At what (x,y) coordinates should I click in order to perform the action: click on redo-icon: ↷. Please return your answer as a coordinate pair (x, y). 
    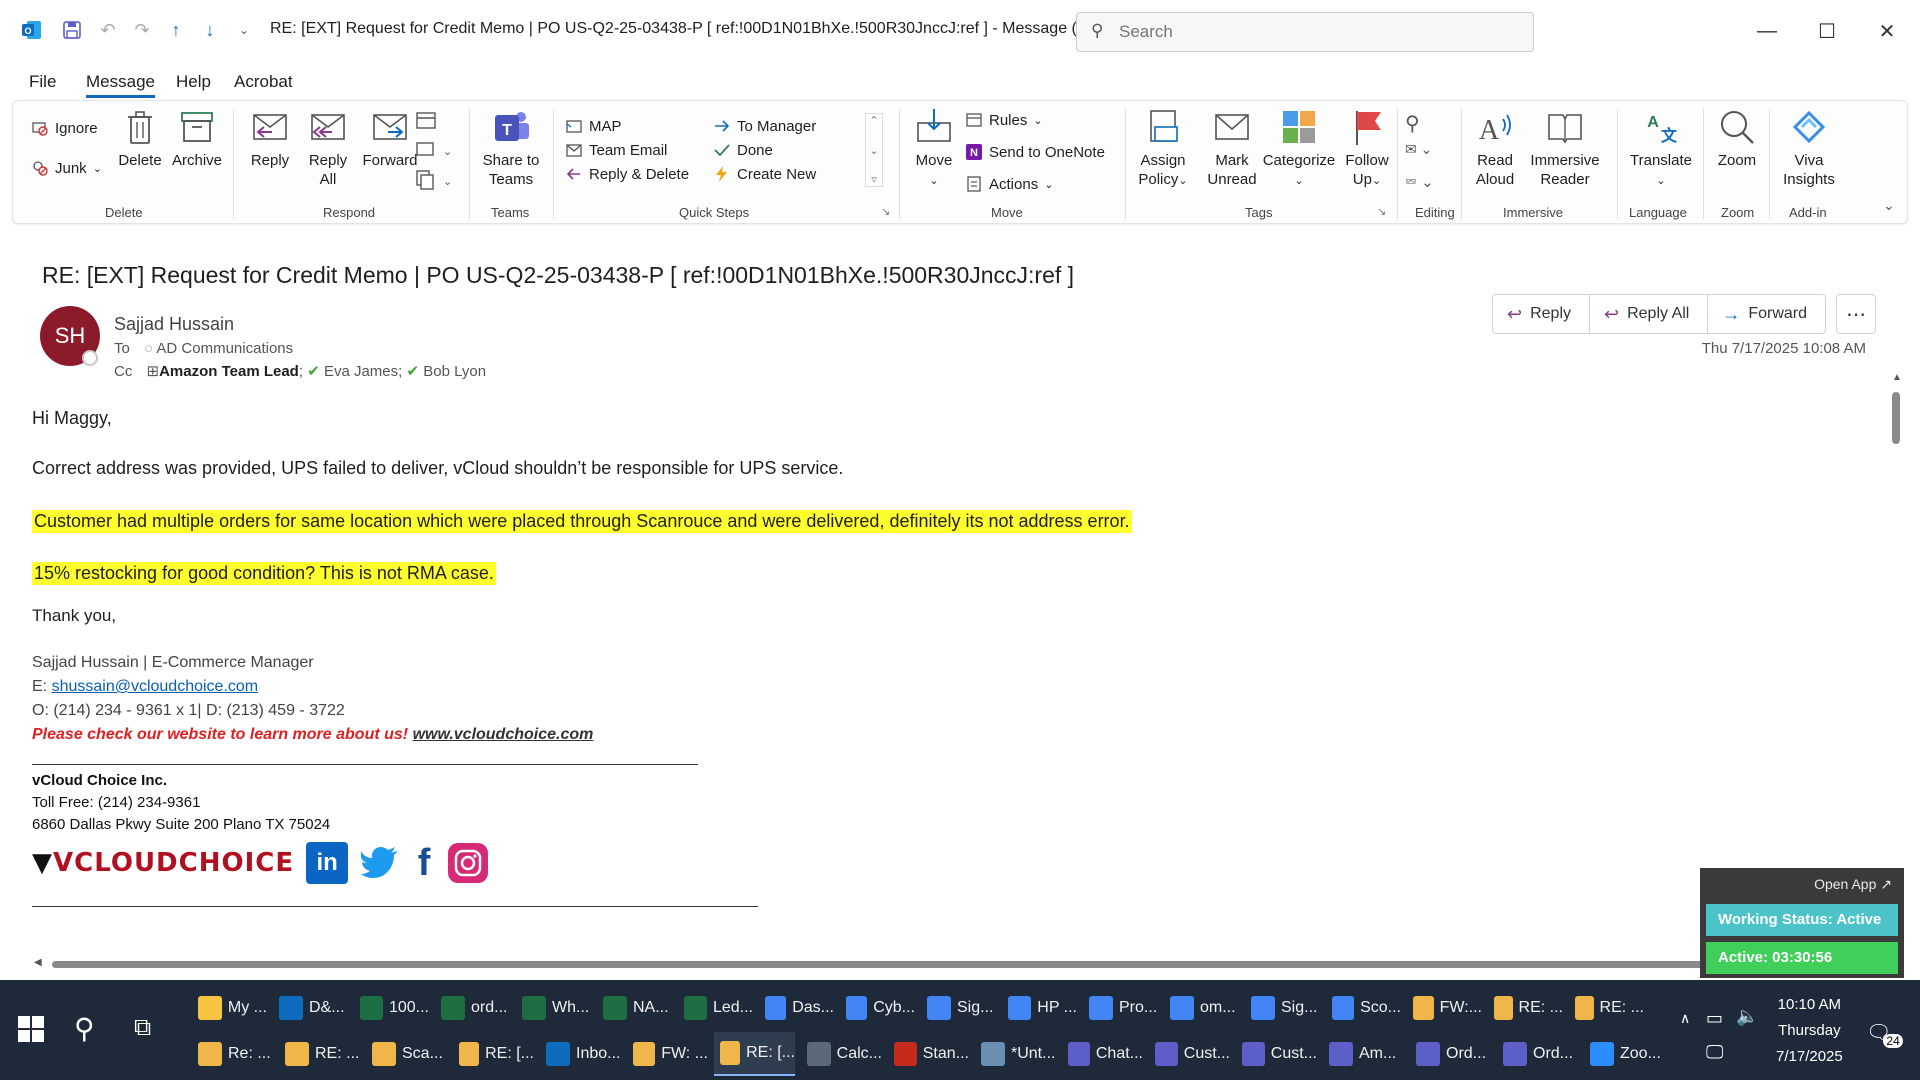
    Looking at the image, I should click on (142, 30).